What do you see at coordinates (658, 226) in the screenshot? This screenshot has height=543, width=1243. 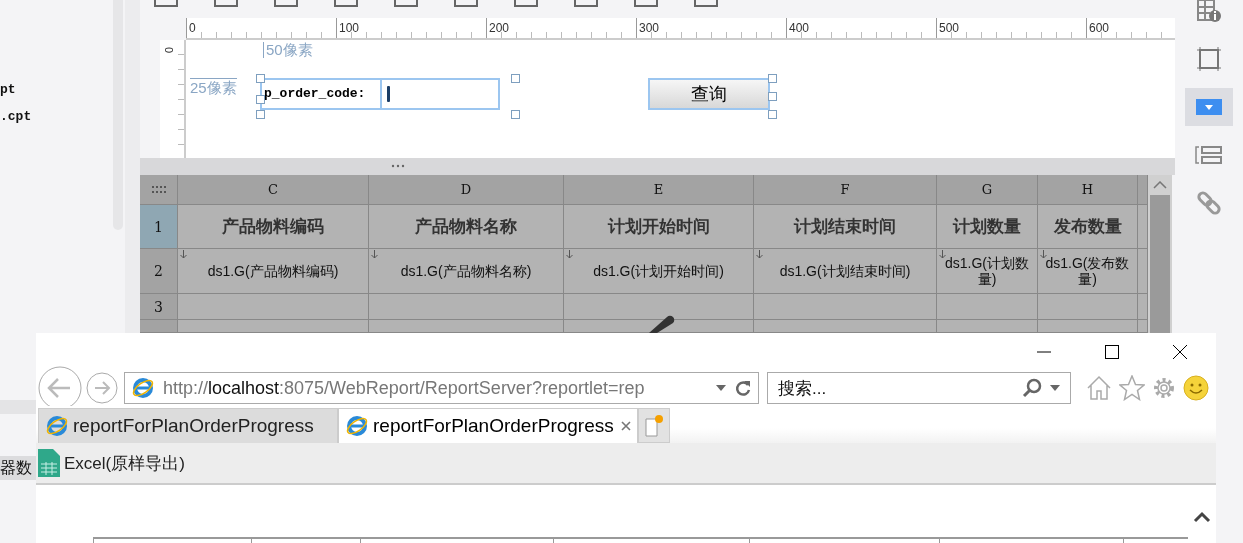 I see `cell-text: 计划开始时间` at bounding box center [658, 226].